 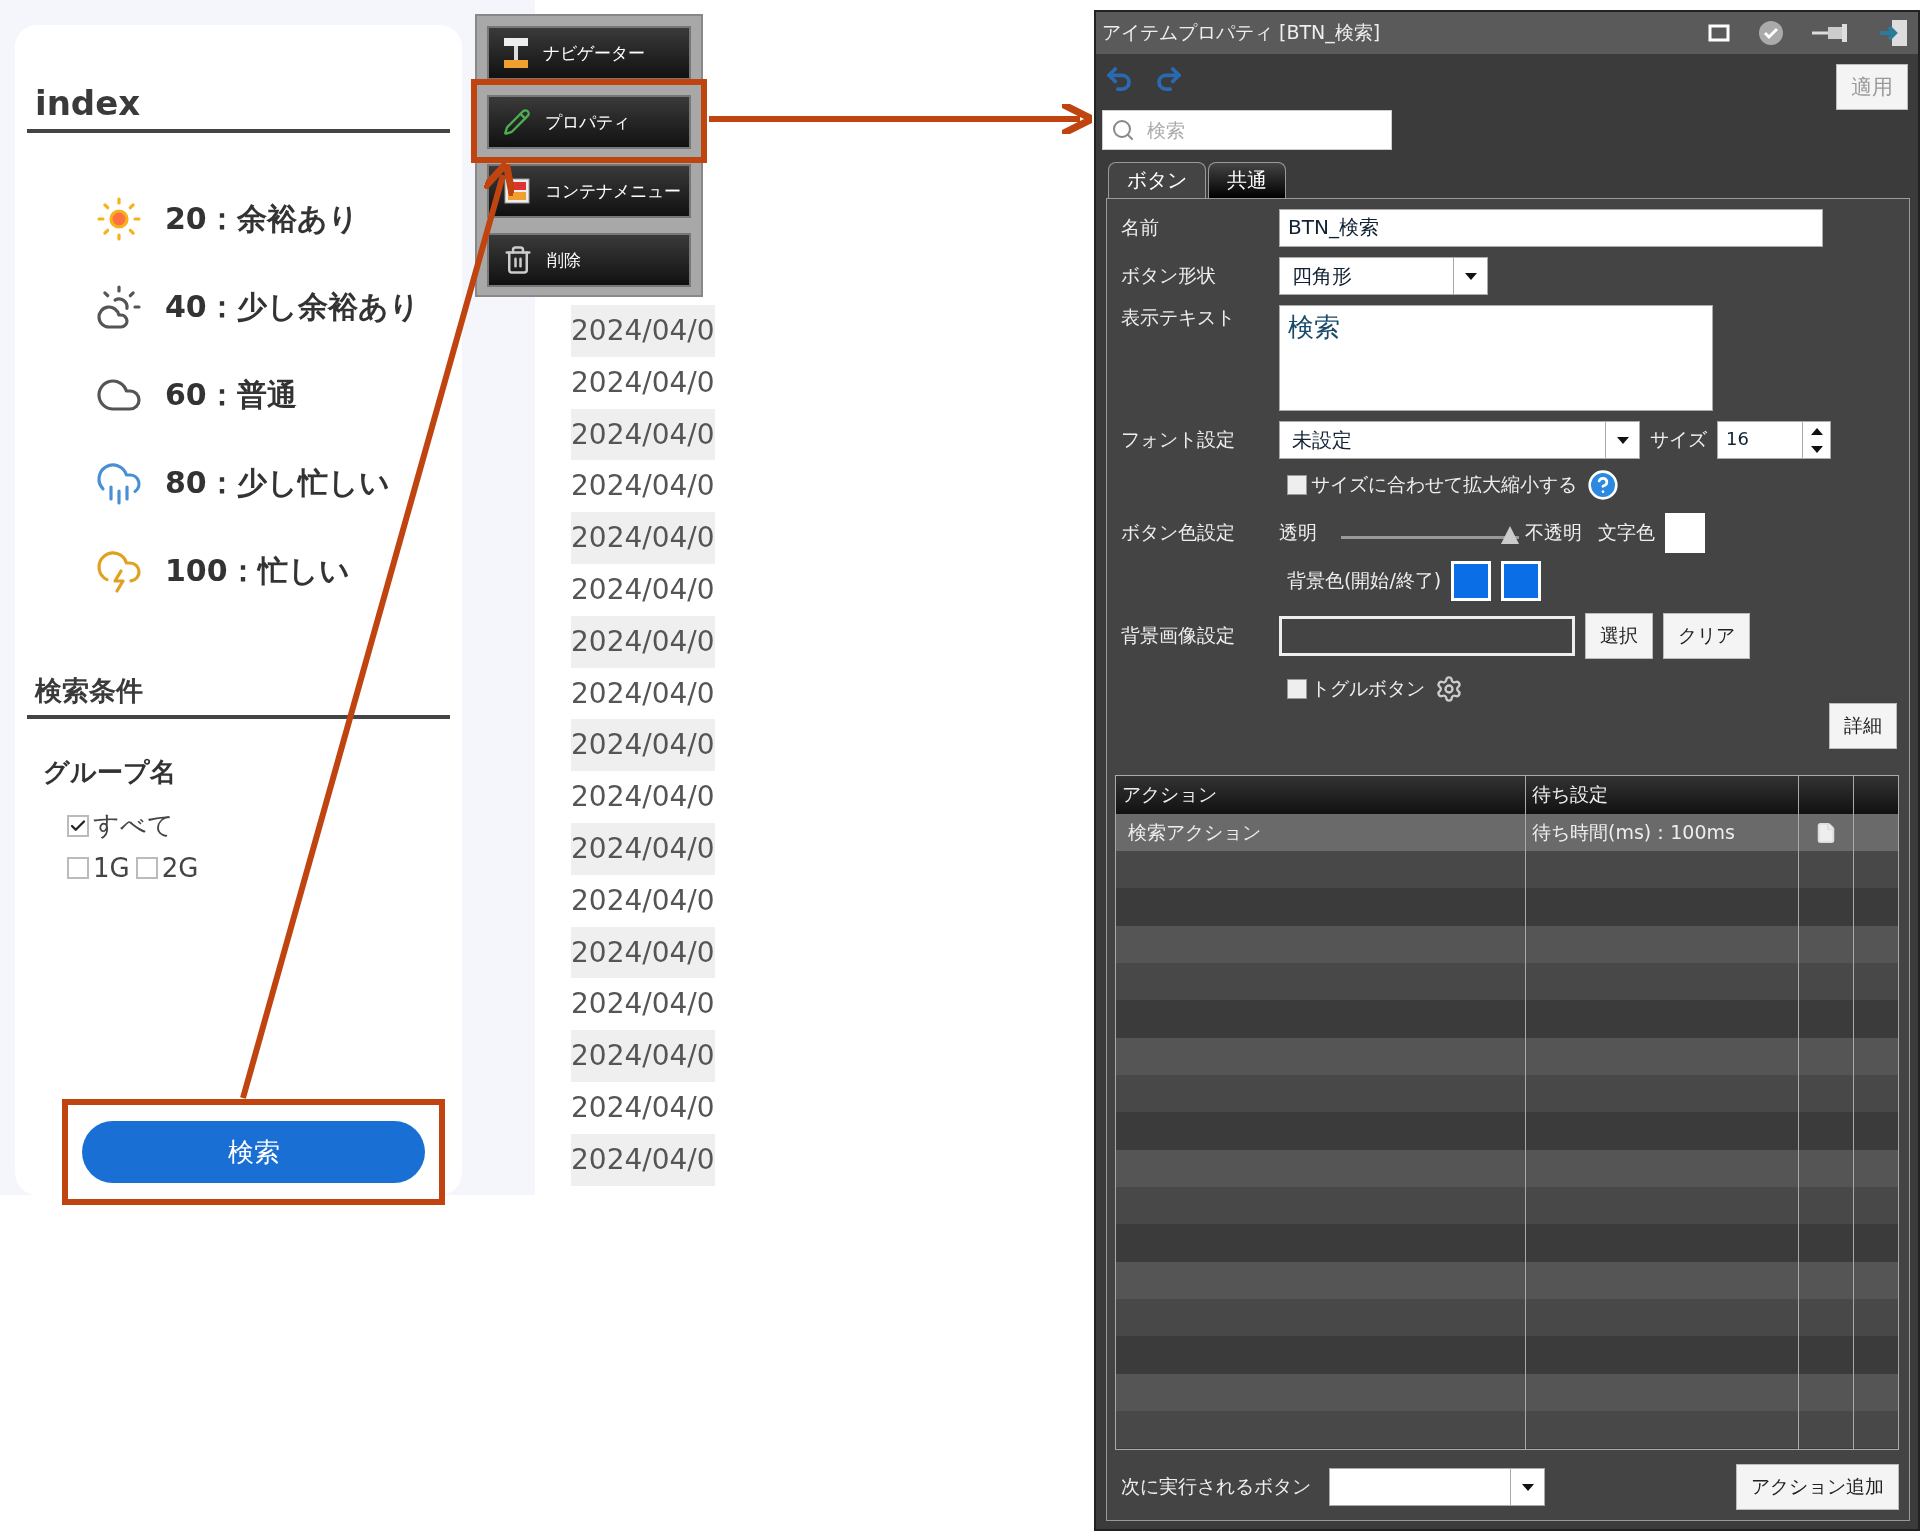 What do you see at coordinates (1496, 358) in the screenshot?
I see `text-area: 検索` at bounding box center [1496, 358].